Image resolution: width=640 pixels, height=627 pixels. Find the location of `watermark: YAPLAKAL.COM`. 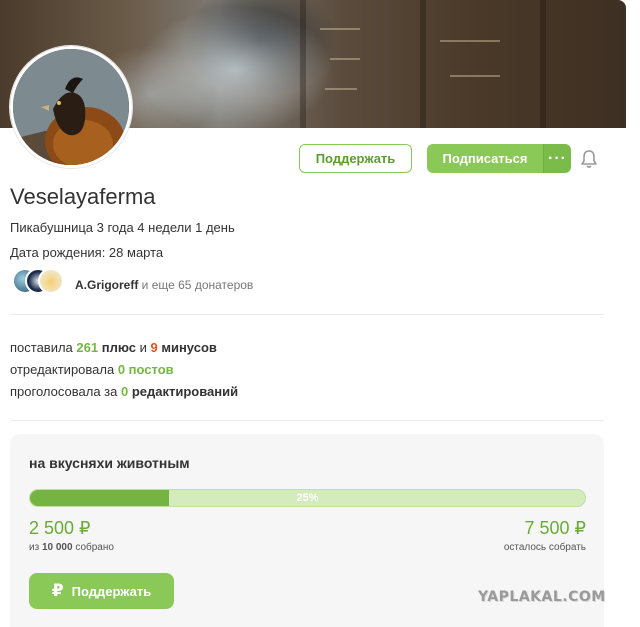

watermark: YAPLAKAL.COM is located at coordinates (542, 597).